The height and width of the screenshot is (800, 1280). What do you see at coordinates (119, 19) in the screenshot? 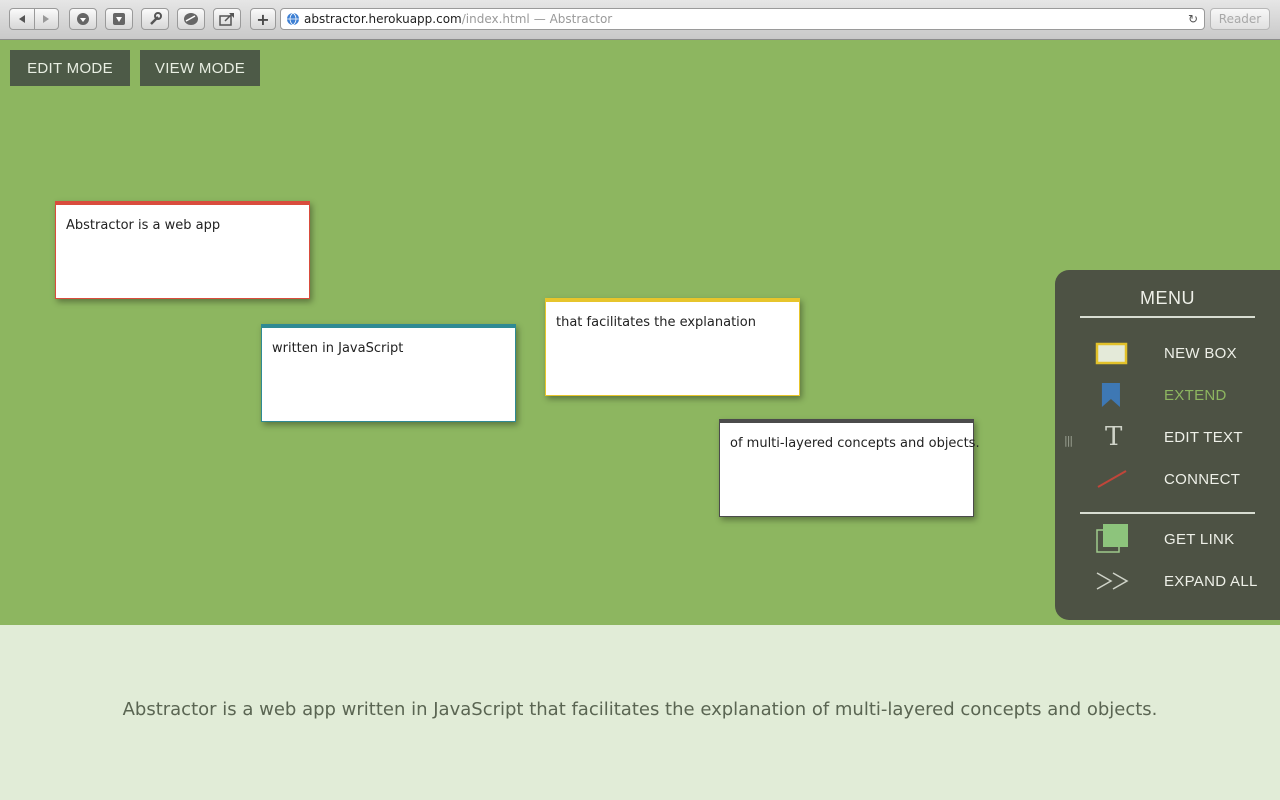
I see `download-arrow-icon` at bounding box center [119, 19].